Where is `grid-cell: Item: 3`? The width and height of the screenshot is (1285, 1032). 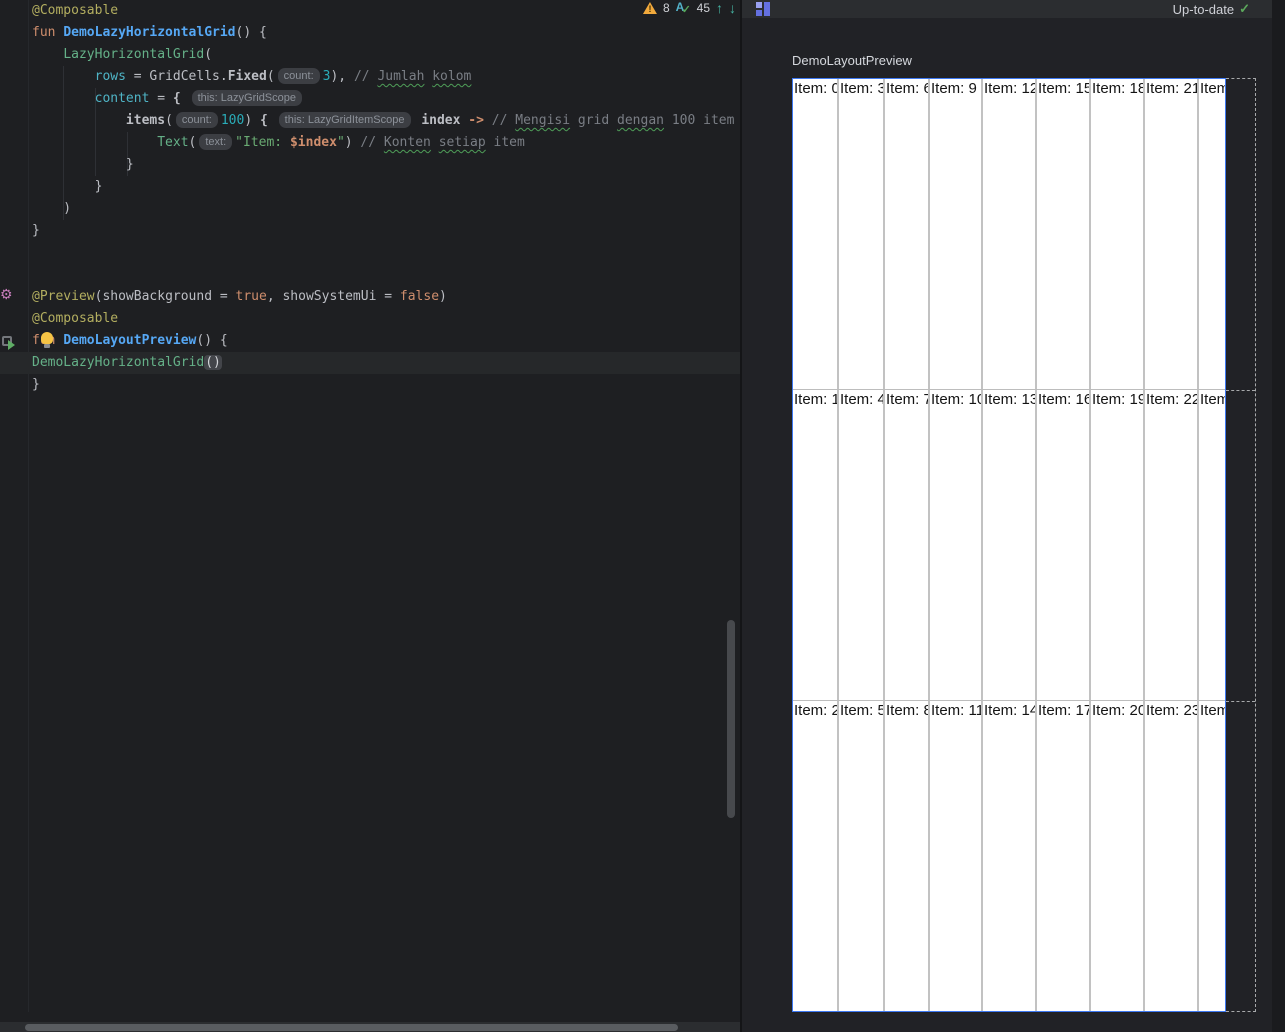
grid-cell: Item: 3 is located at coordinates (862, 234).